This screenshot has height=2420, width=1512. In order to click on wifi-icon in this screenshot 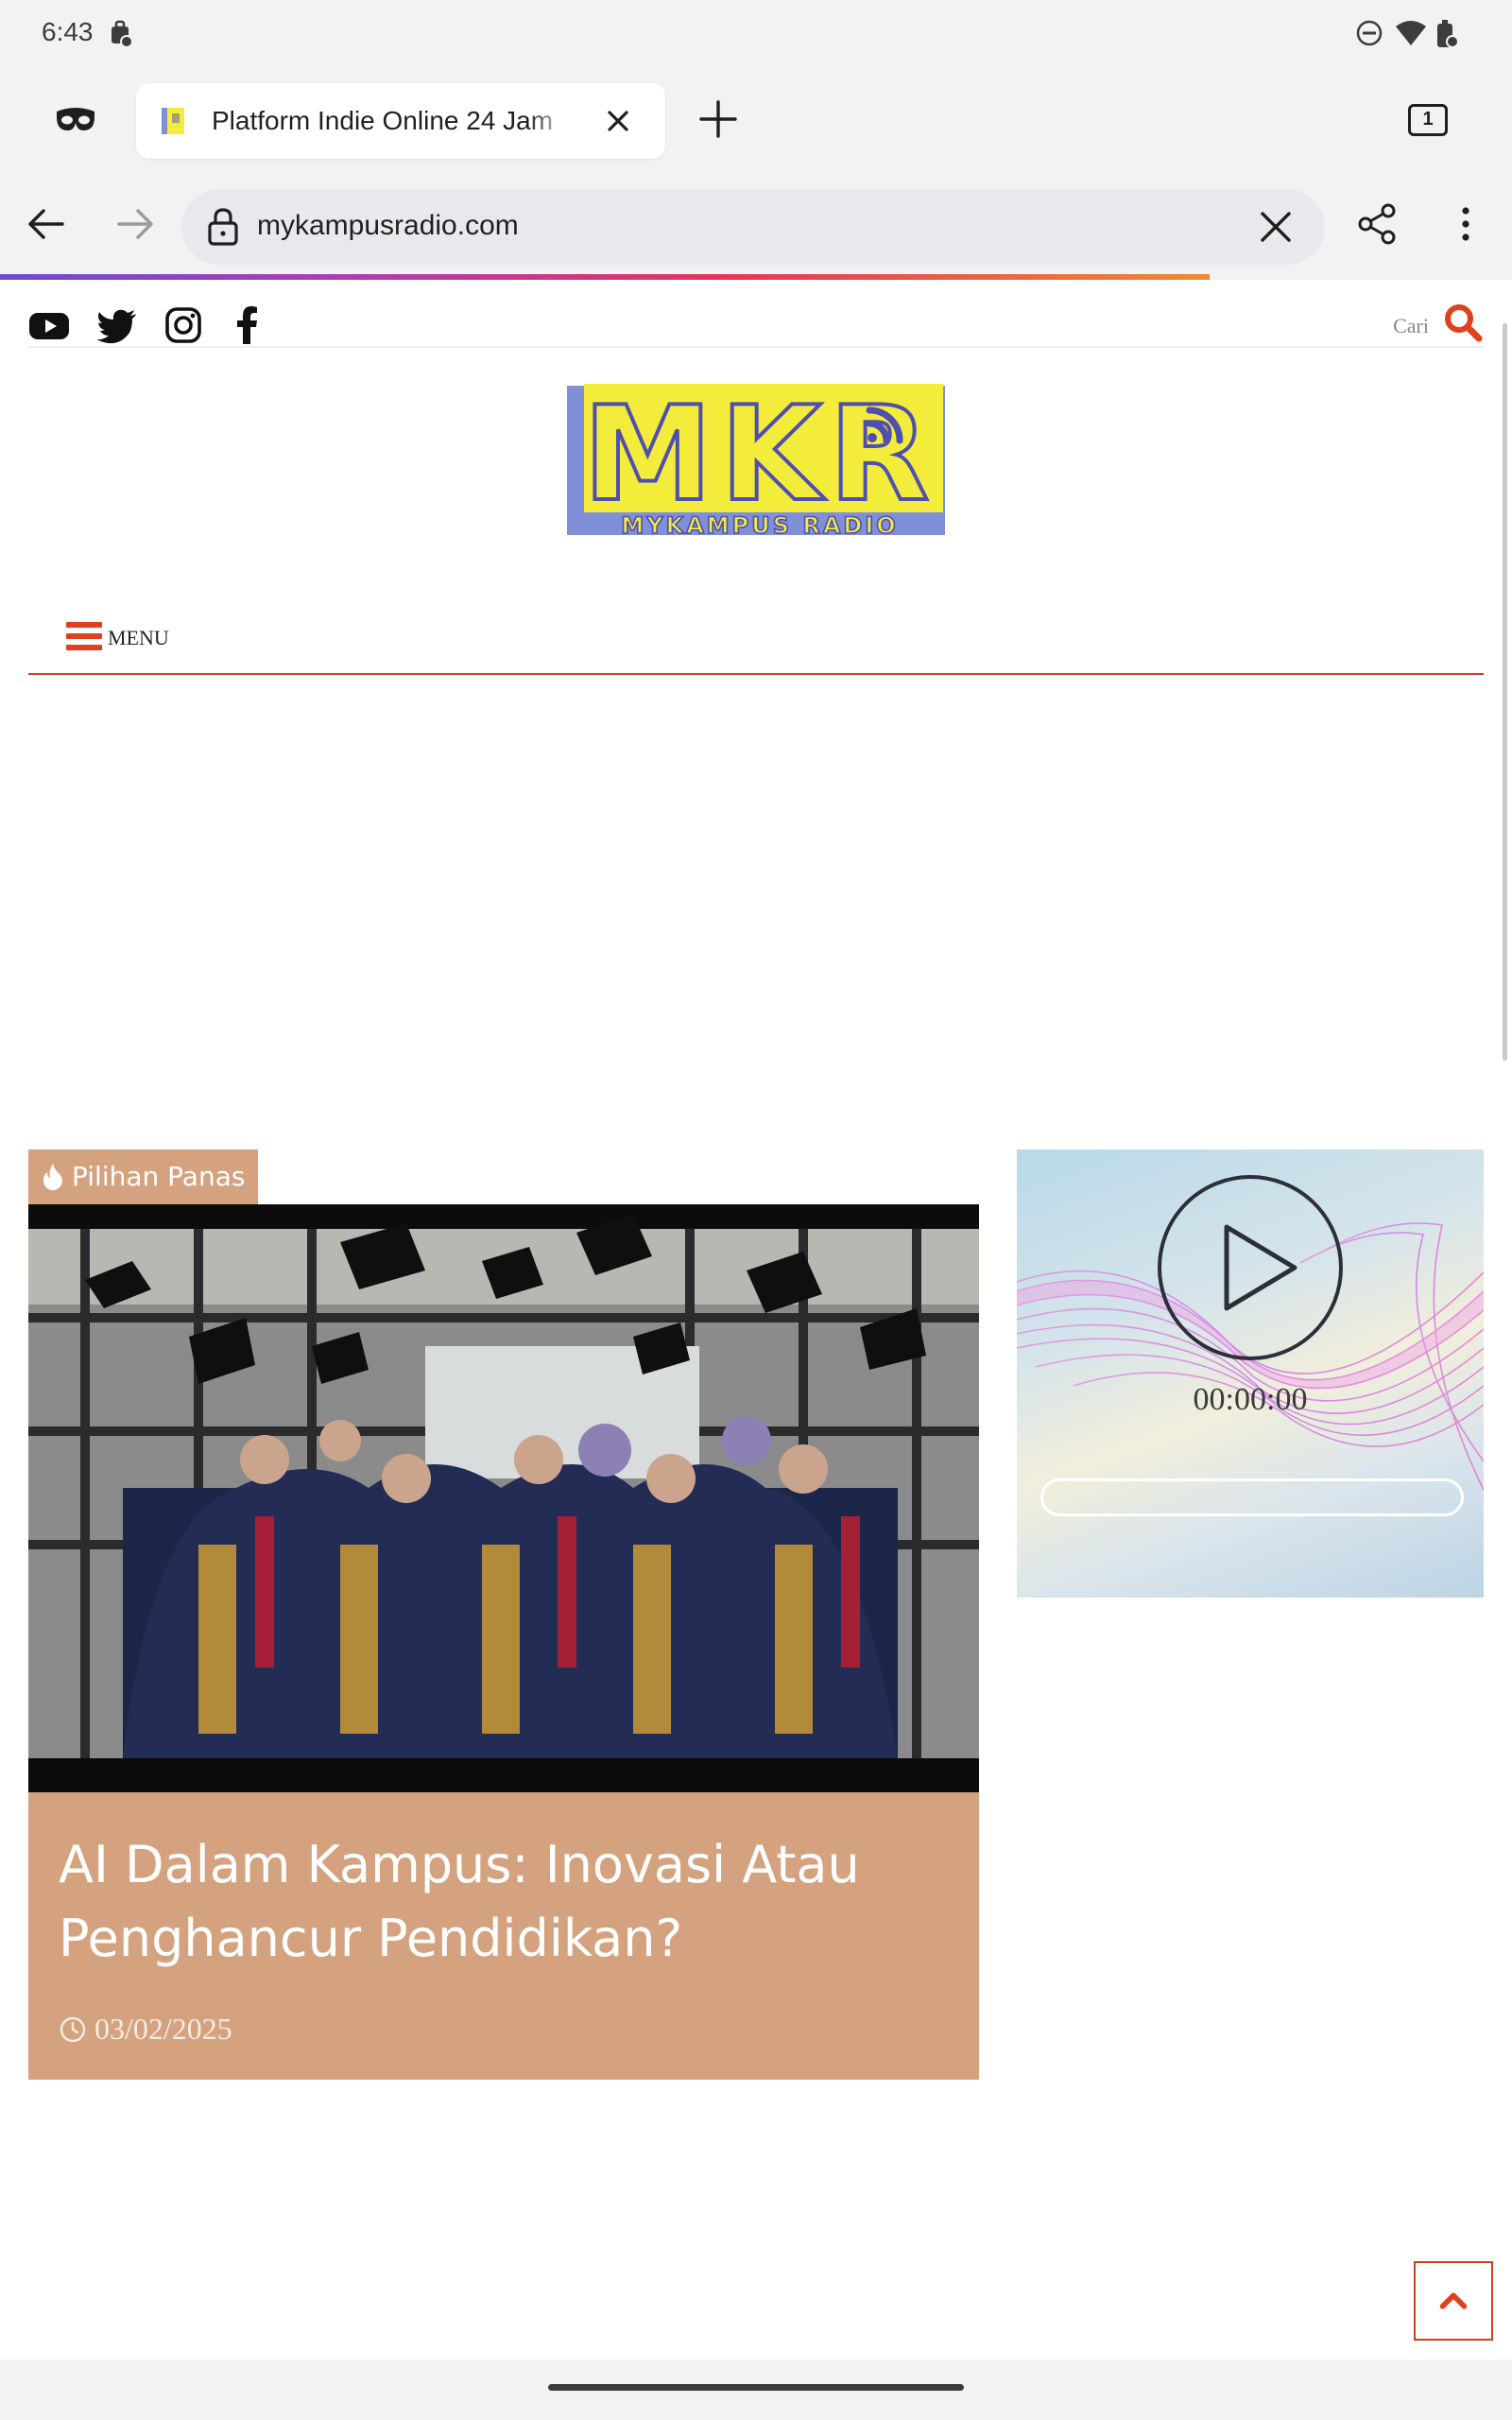, I will do `click(1411, 33)`.